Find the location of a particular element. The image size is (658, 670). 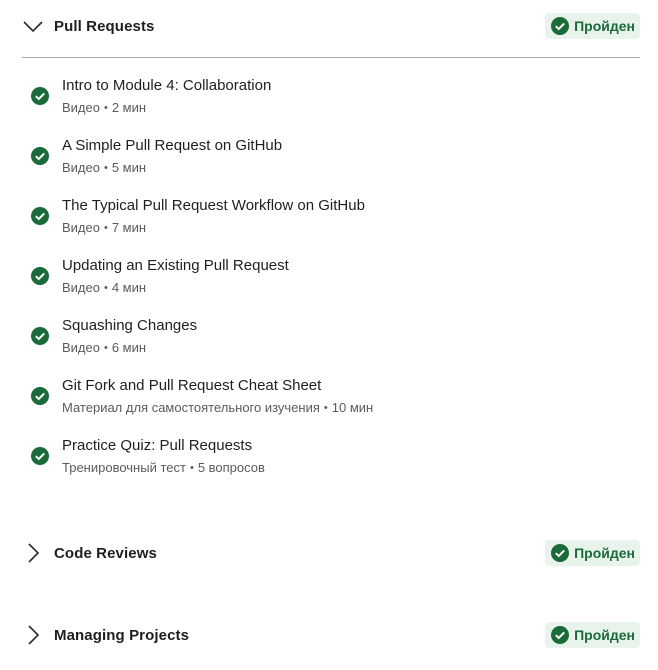

item-meta: Видео • 7 мин is located at coordinates (104, 227).